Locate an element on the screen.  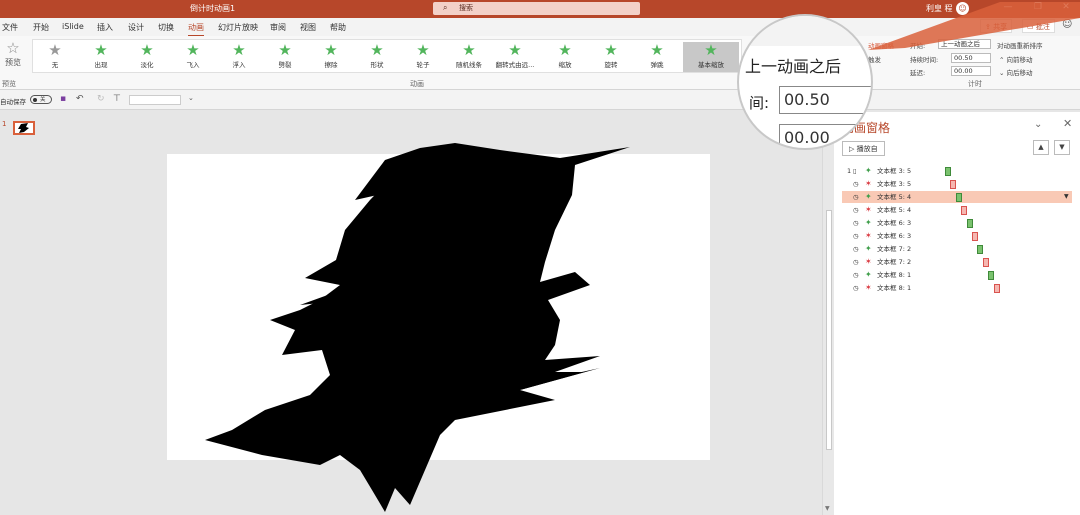
callout-pointer is located at coordinates (974, 26).